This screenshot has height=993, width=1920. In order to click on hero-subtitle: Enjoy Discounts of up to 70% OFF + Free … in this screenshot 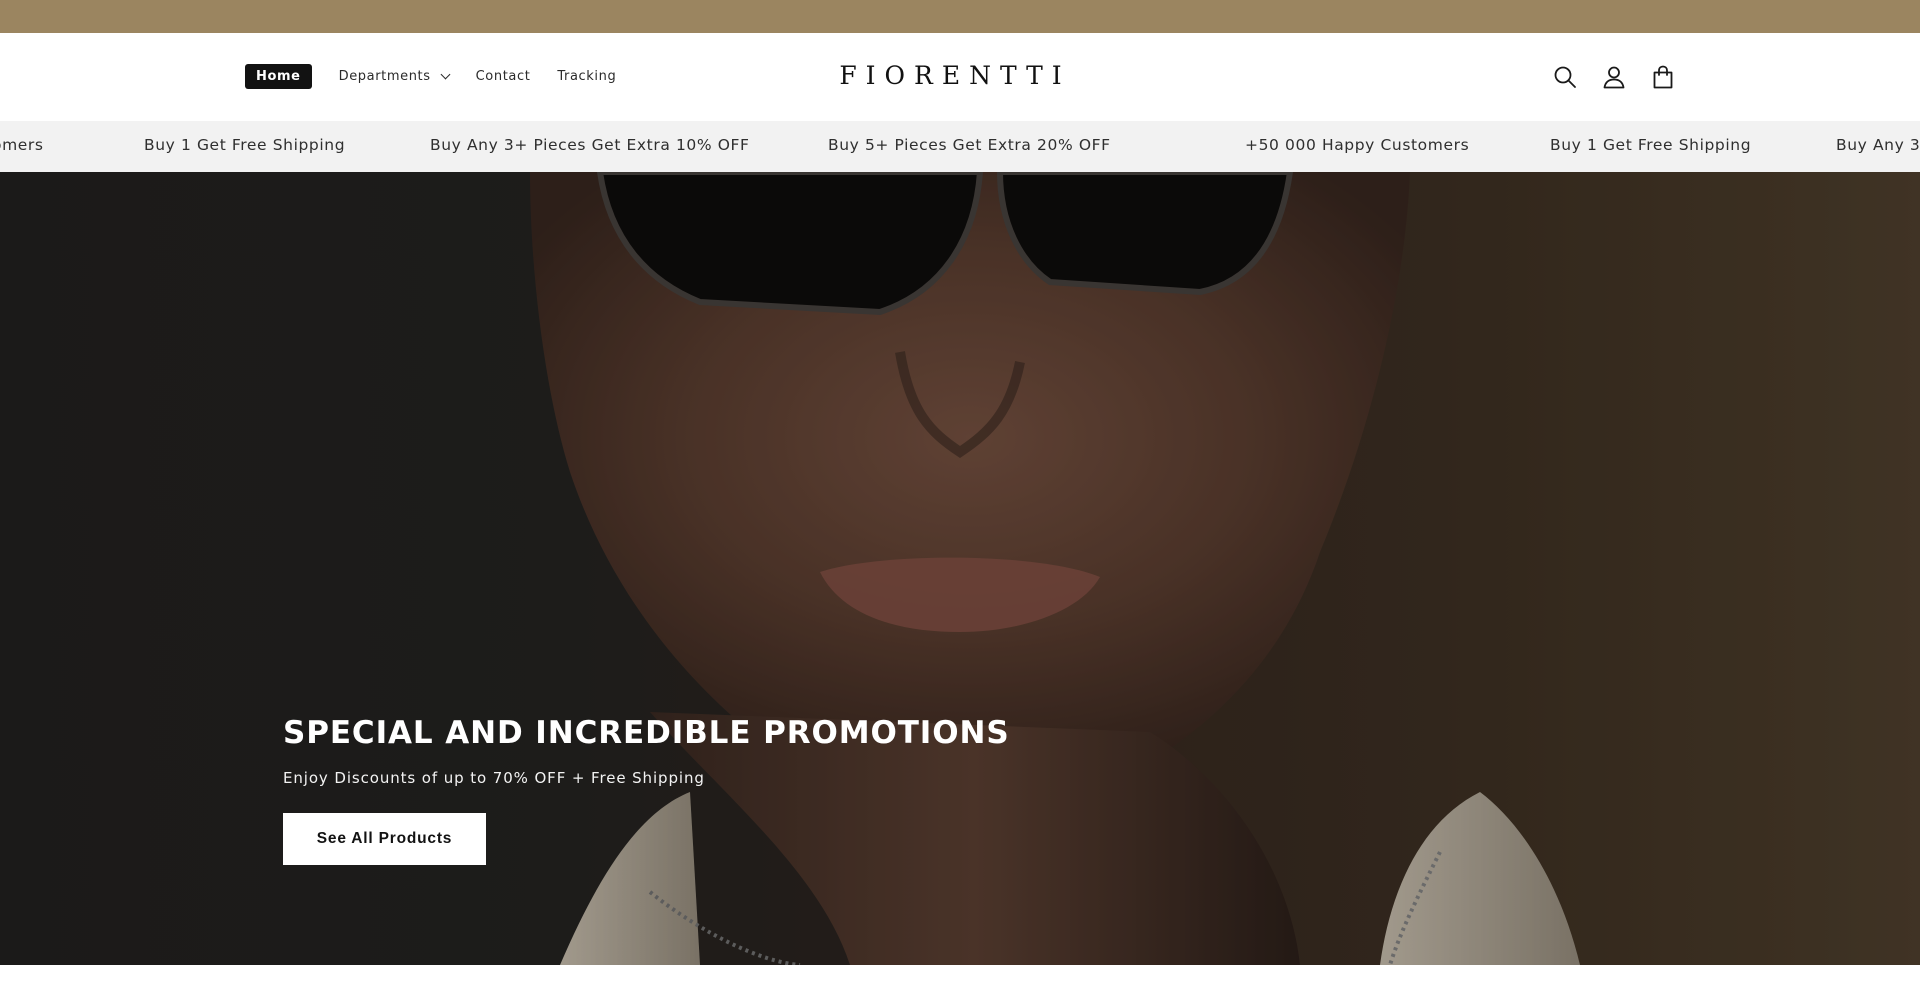, I will do `click(494, 778)`.